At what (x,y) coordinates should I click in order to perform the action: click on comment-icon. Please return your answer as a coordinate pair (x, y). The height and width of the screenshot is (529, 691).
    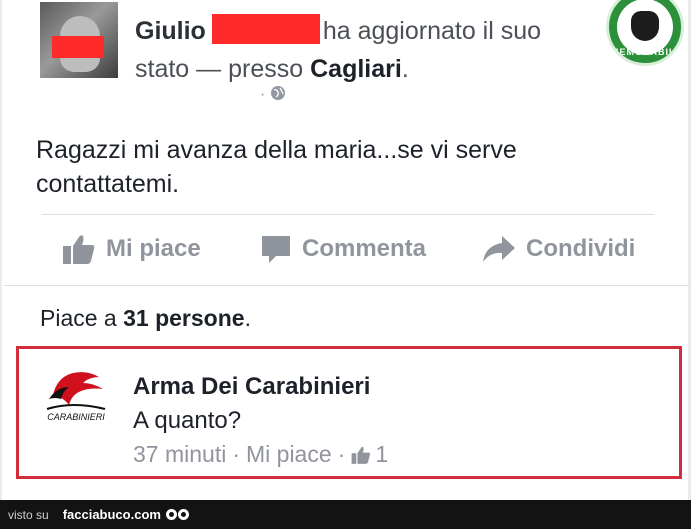
    Looking at the image, I should click on (276, 249).